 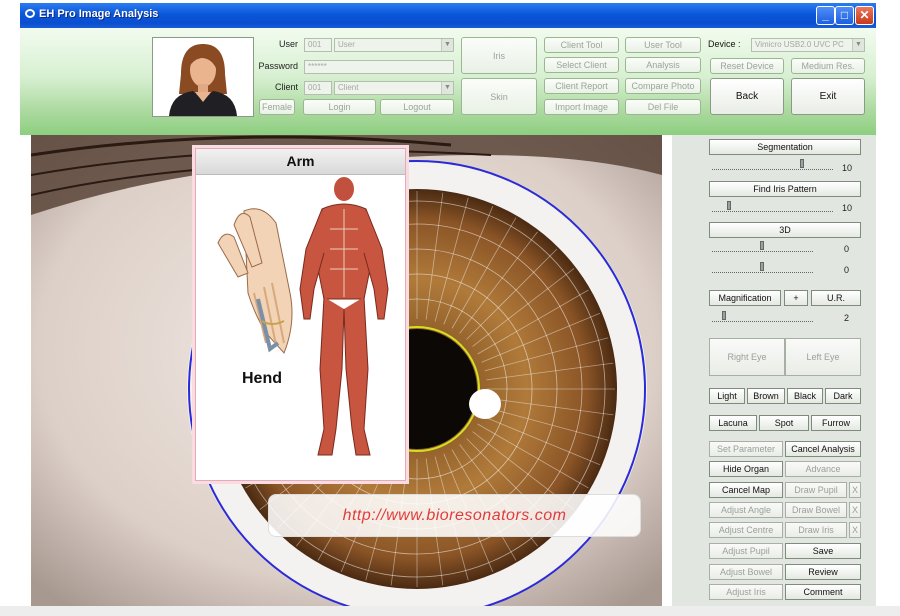 What do you see at coordinates (581, 45) in the screenshot?
I see `client-tool-button: Client Tool` at bounding box center [581, 45].